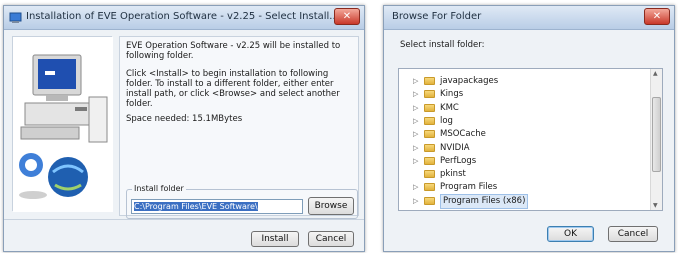  What do you see at coordinates (442, 45) in the screenshot?
I see `browse-prompt: Select install folder:` at bounding box center [442, 45].